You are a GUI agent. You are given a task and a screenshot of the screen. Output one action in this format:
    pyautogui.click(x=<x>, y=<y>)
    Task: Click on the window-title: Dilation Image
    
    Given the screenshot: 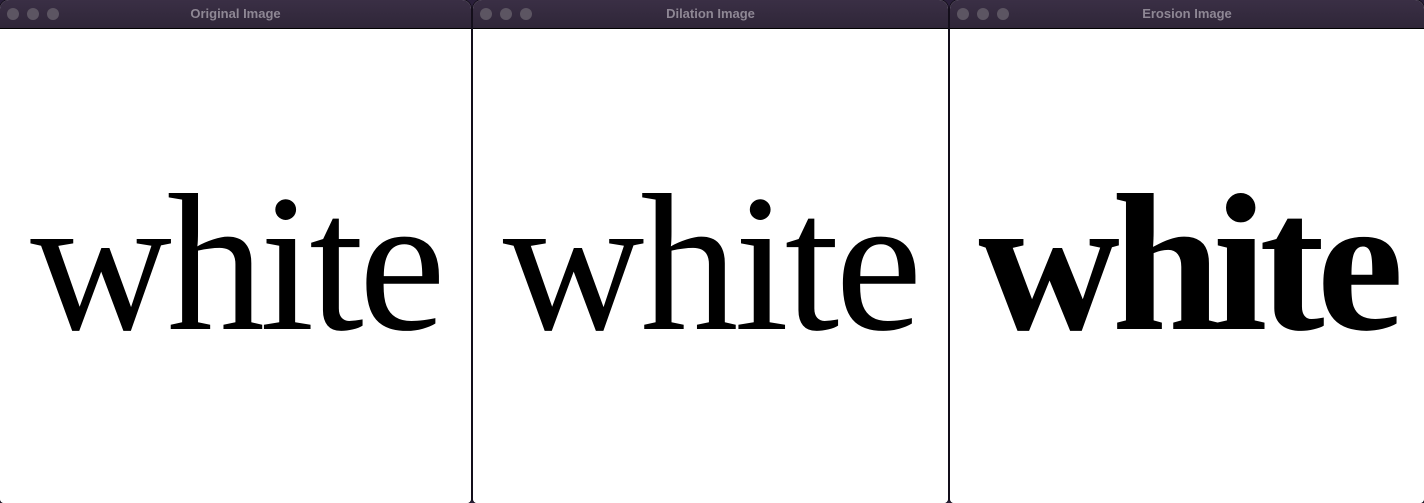 What is the action you would take?
    pyautogui.click(x=710, y=13)
    